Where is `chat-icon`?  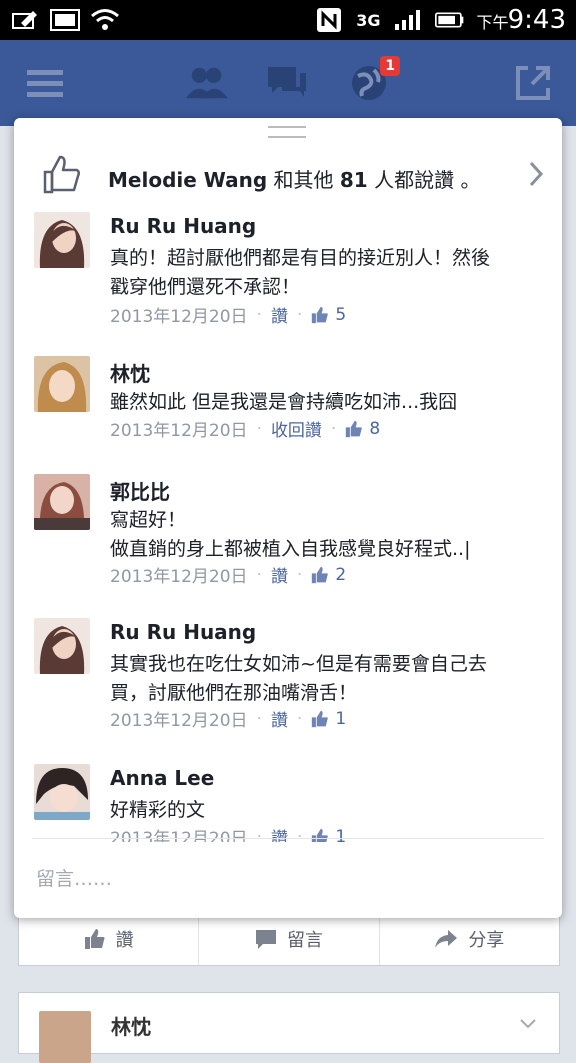 chat-icon is located at coordinates (287, 82).